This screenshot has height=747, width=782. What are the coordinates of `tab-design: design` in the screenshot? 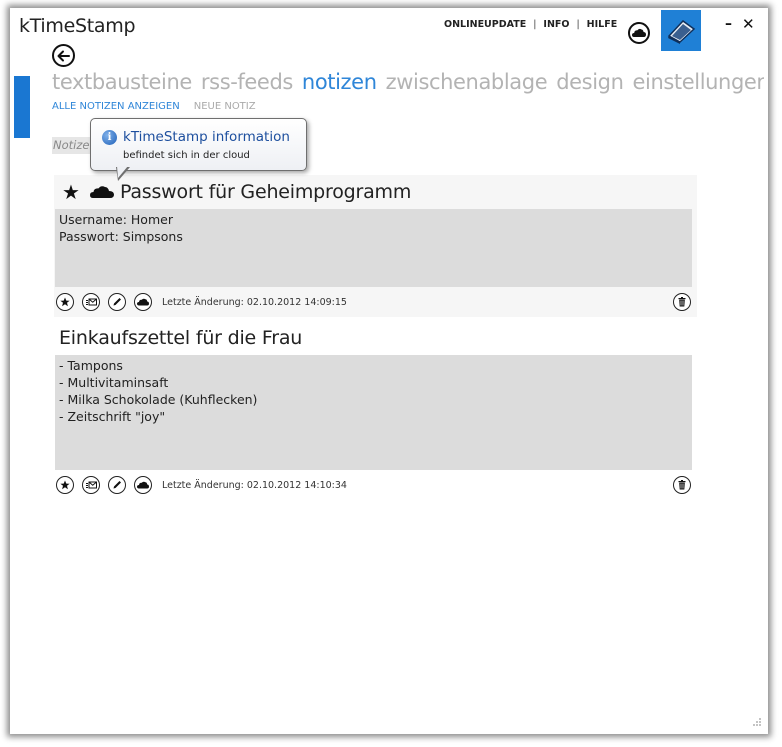 It's located at (590, 82).